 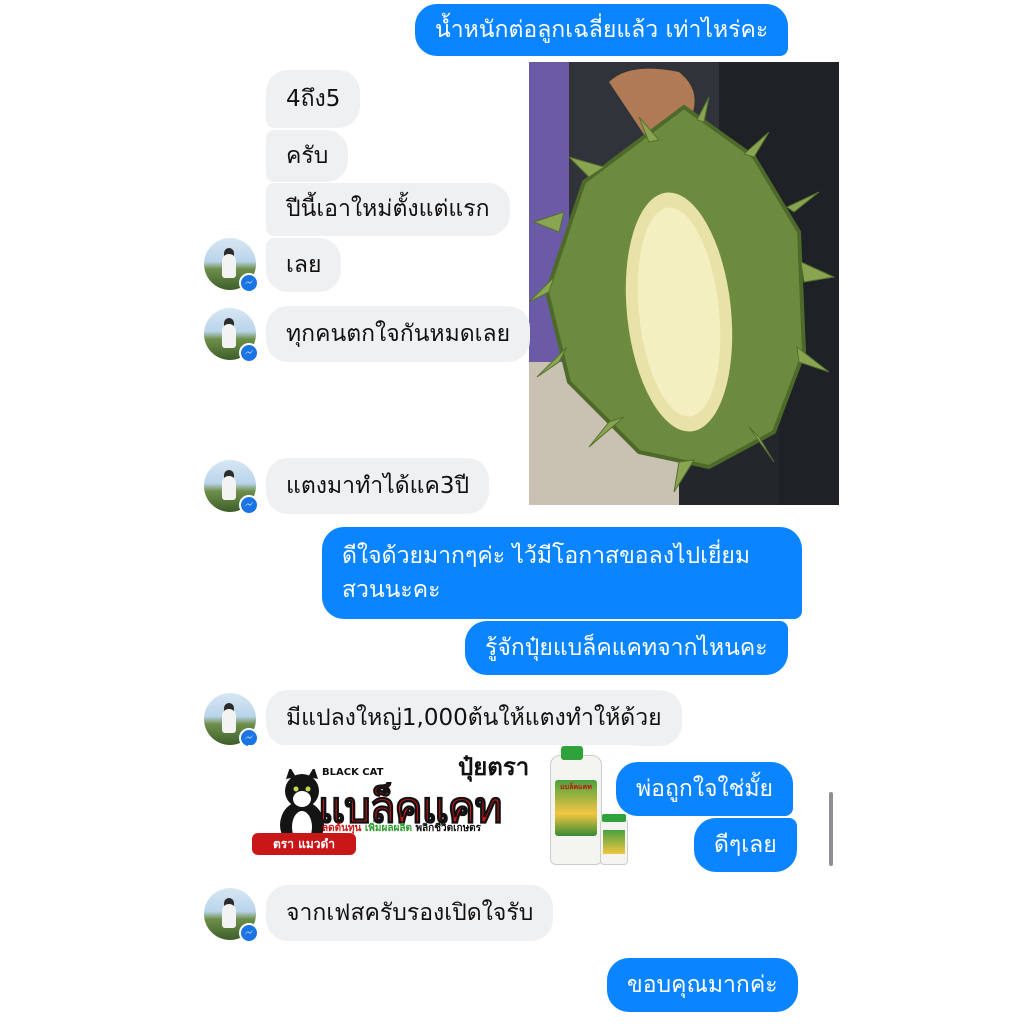 I want to click on bottle-label: แบล็คแคท, so click(x=576, y=787).